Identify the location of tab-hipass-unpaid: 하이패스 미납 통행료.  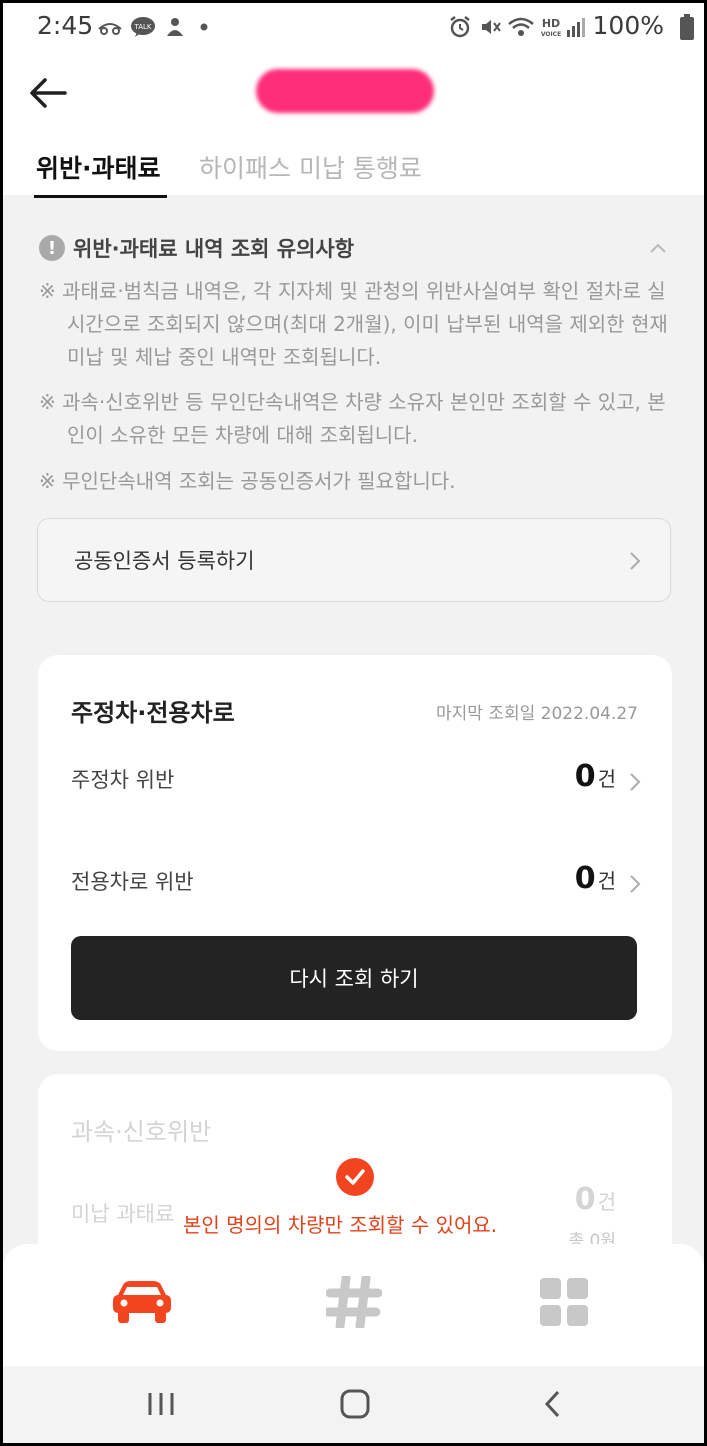
(310, 167).